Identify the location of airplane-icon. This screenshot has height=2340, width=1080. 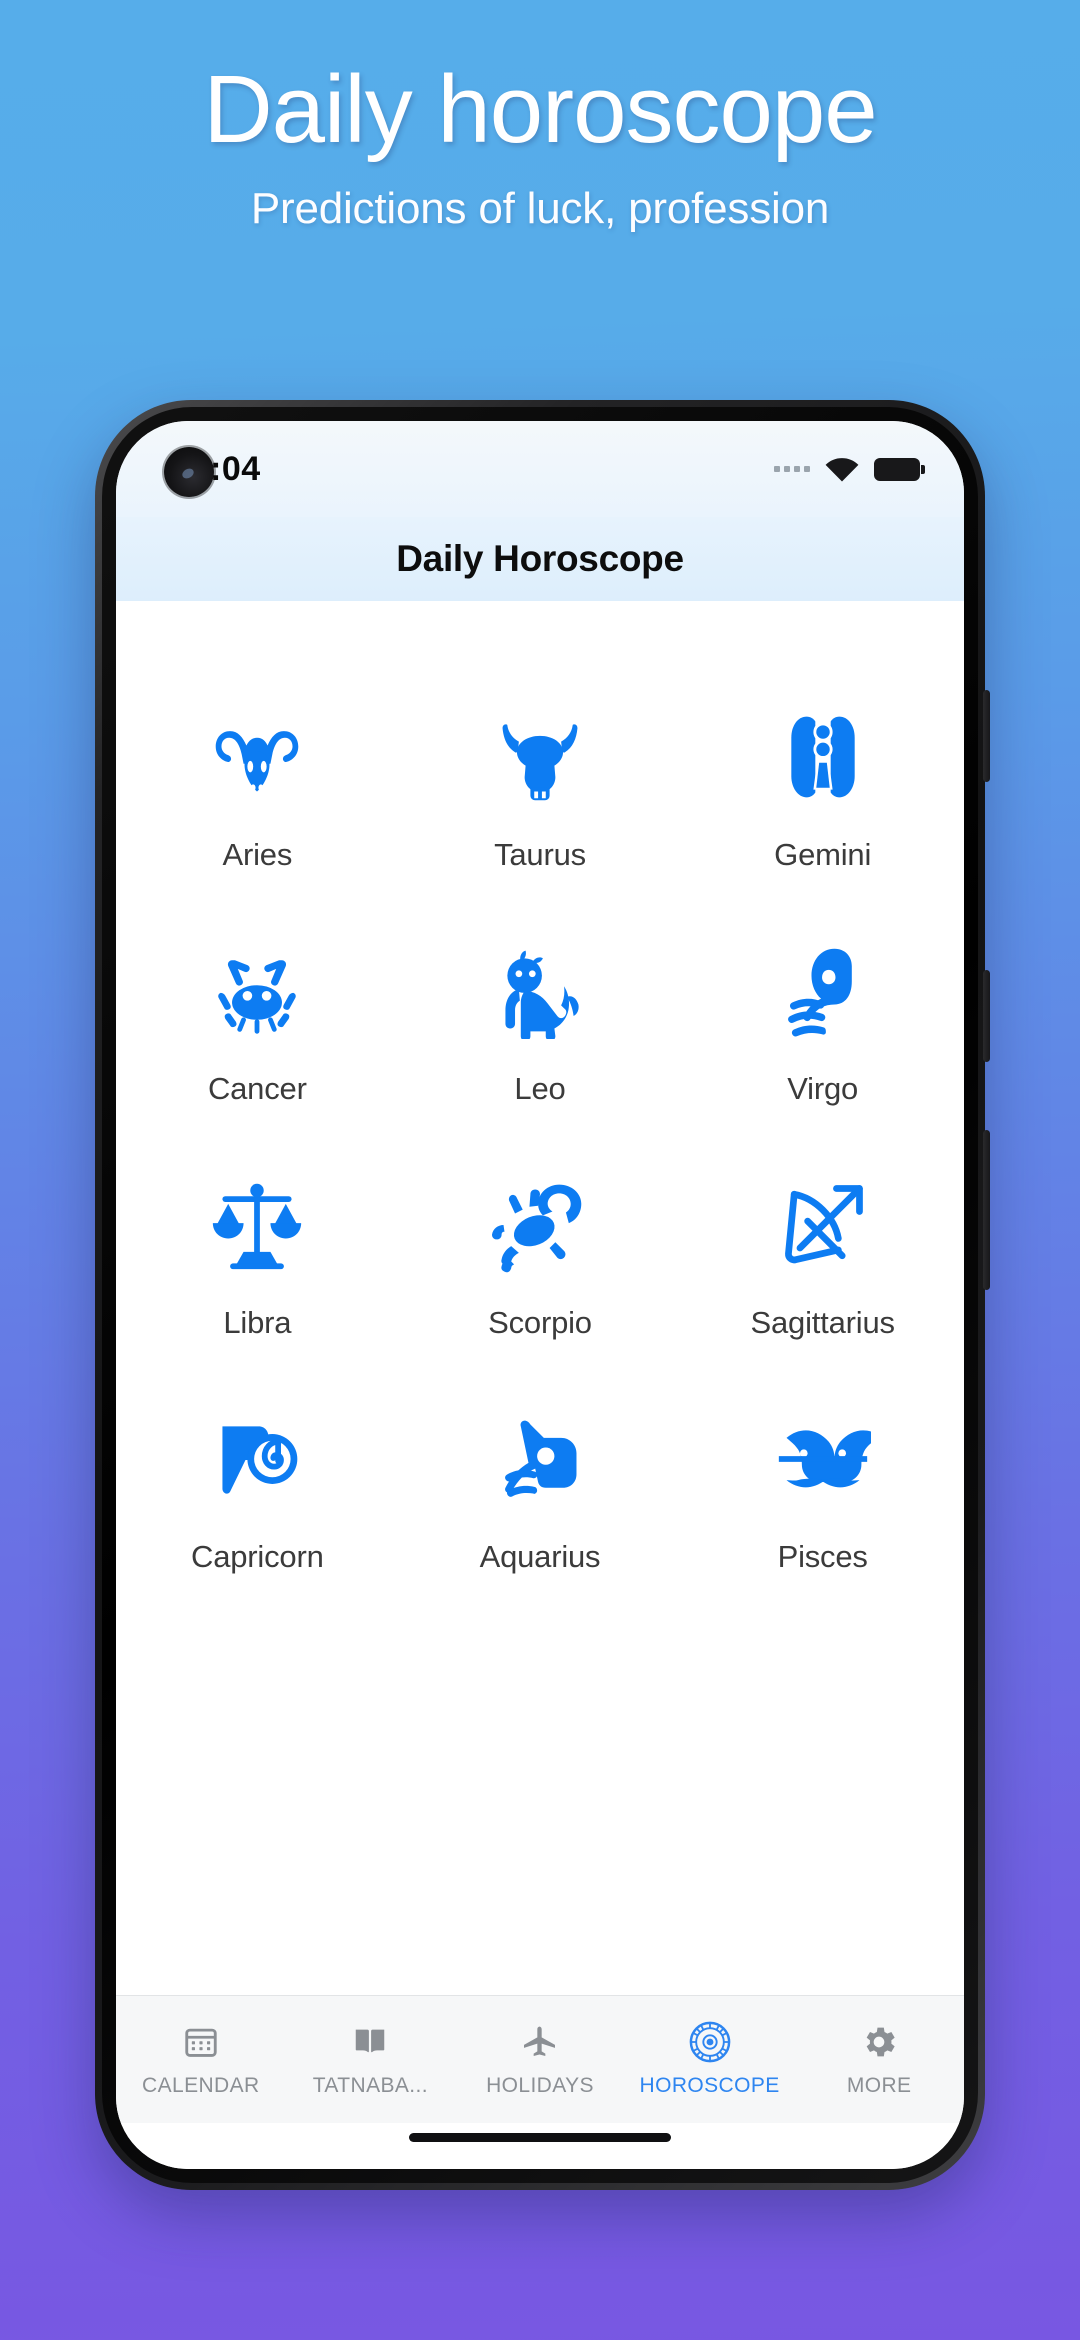
(540, 2042).